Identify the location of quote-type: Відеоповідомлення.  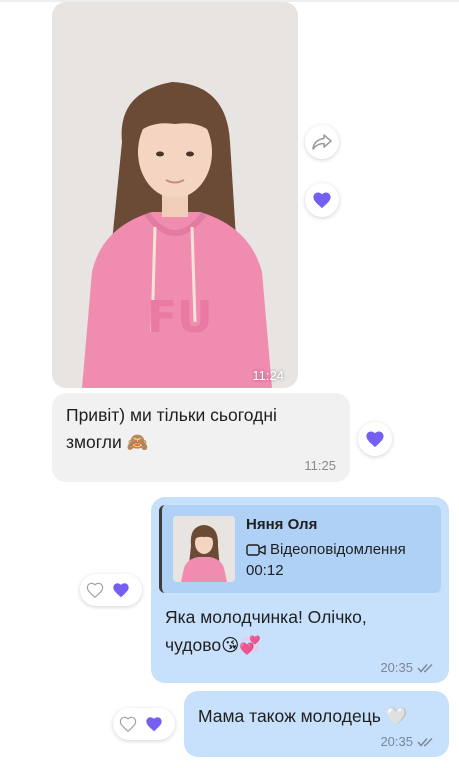
(326, 550).